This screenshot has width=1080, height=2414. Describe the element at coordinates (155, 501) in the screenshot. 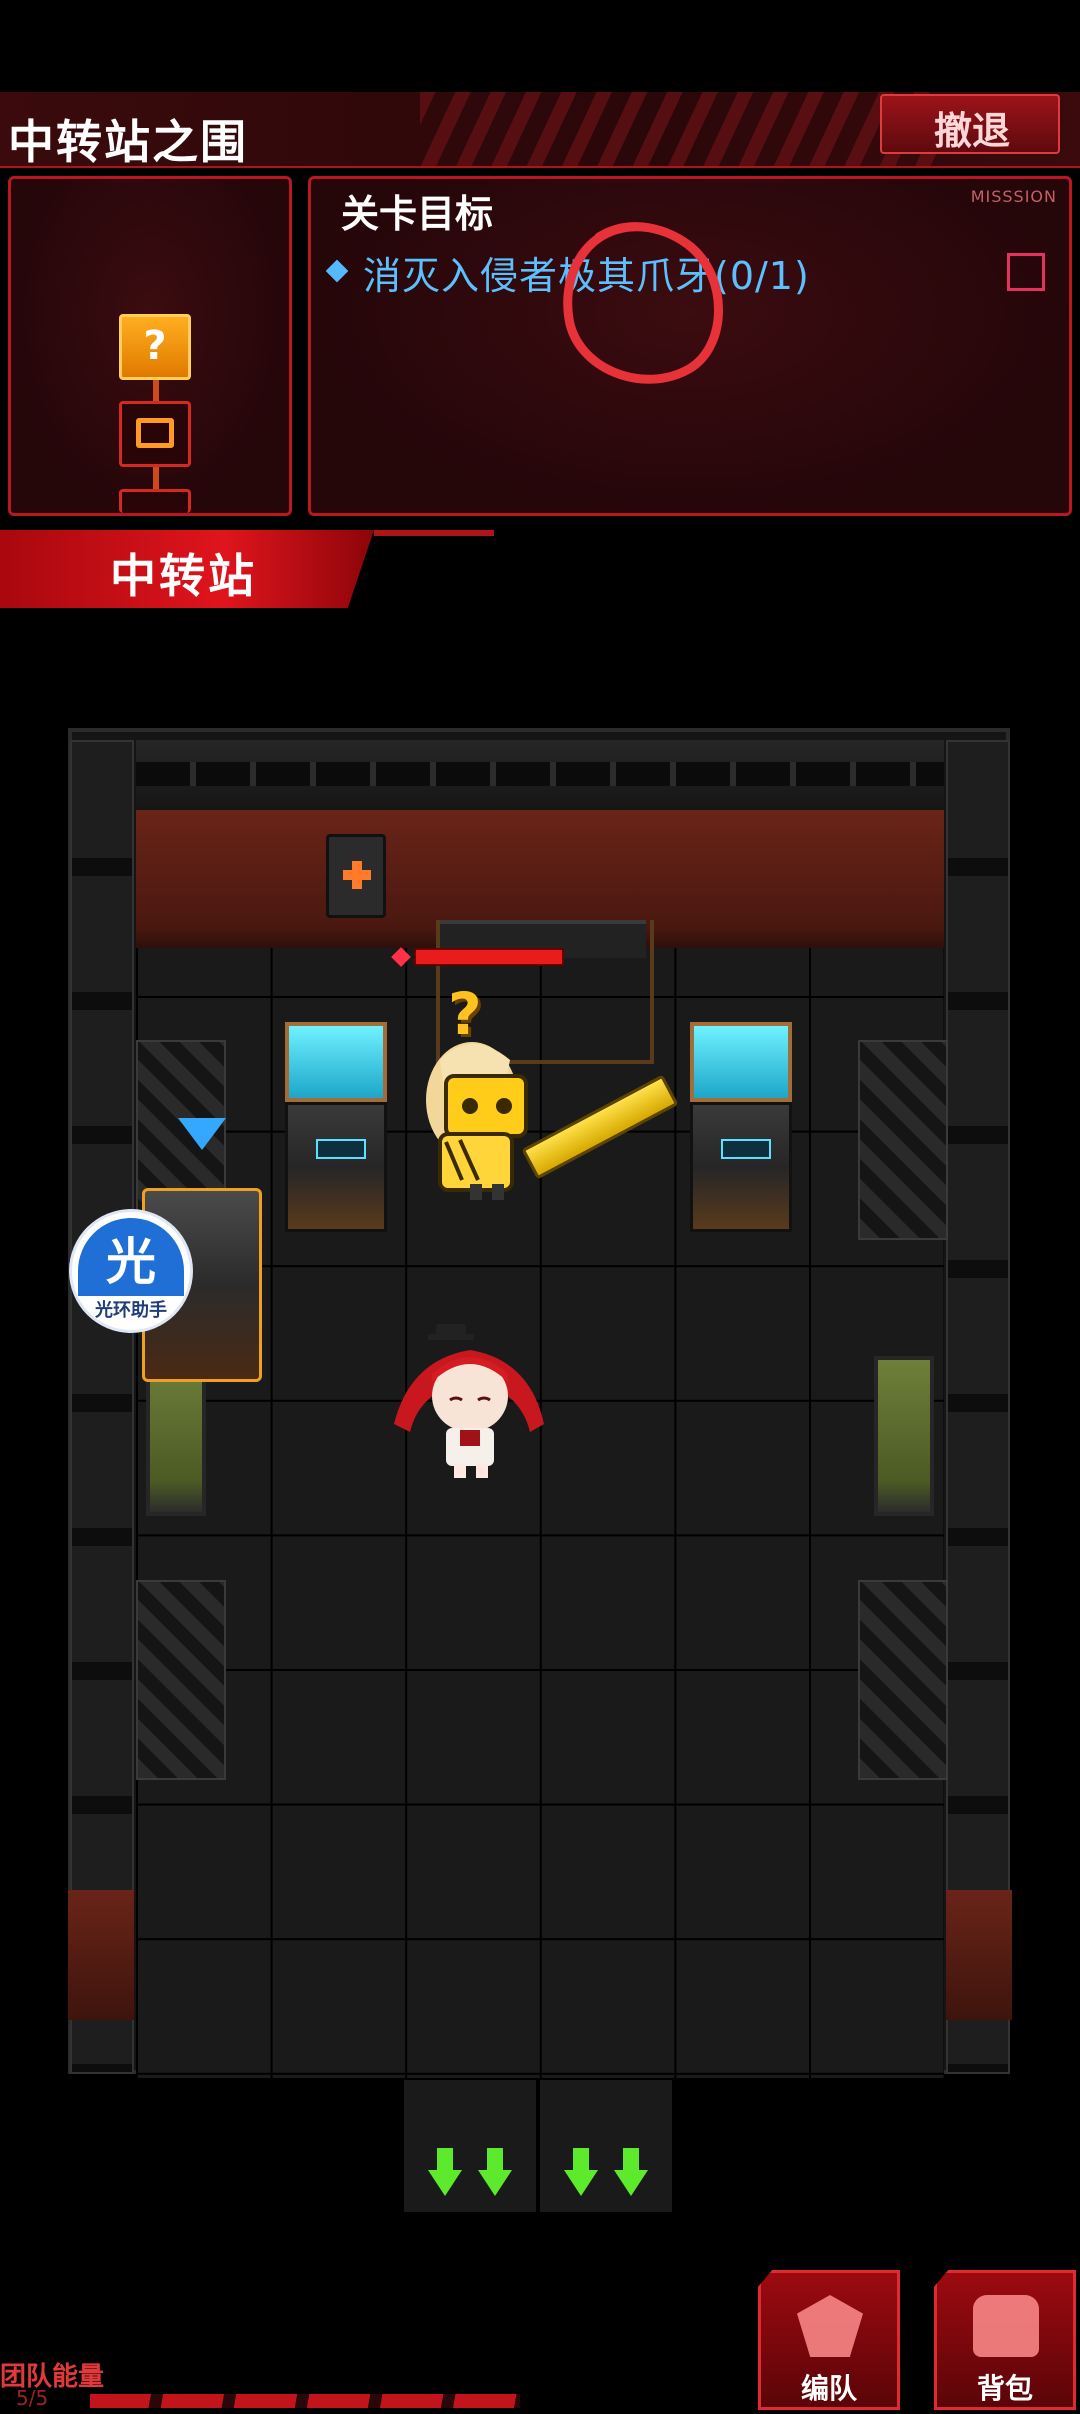

I see `minimap-node-next` at that location.